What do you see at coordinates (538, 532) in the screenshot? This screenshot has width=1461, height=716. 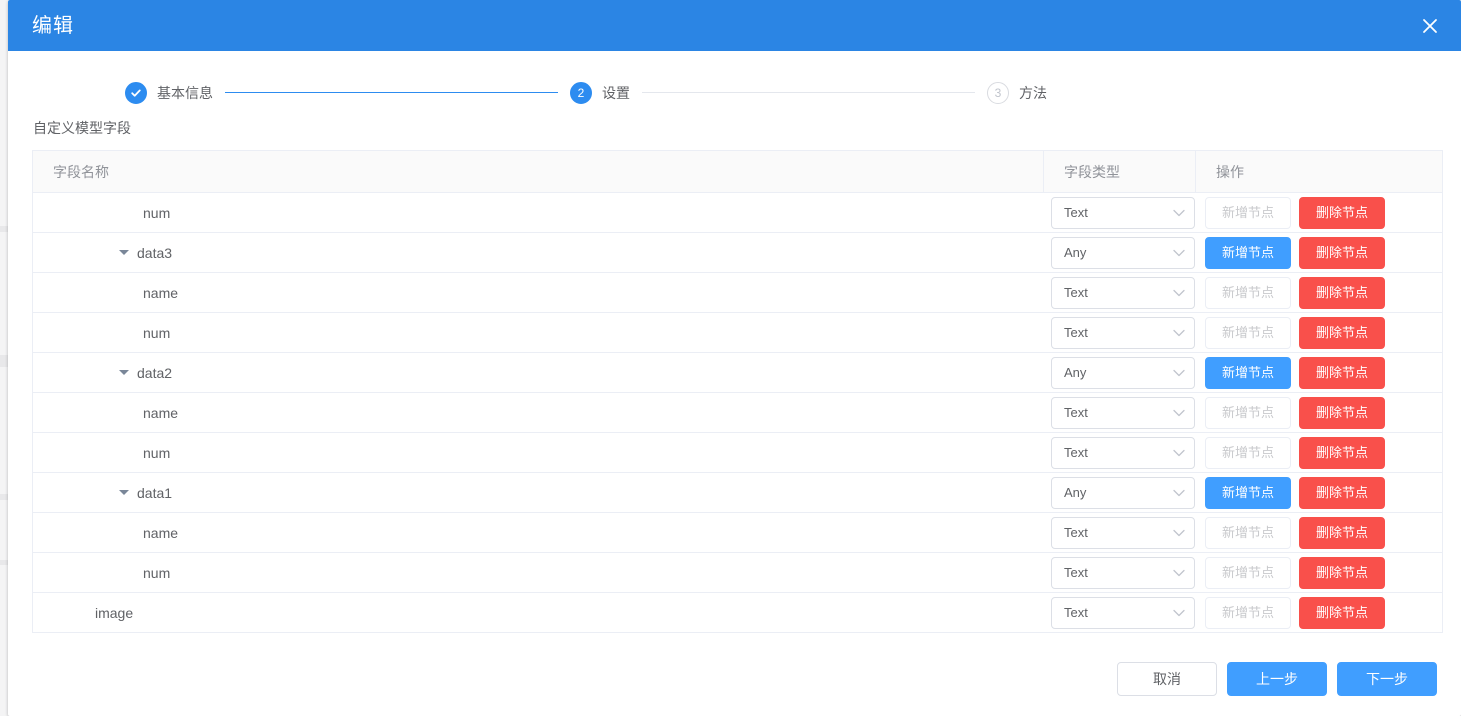 I see `field-name-cell: name` at bounding box center [538, 532].